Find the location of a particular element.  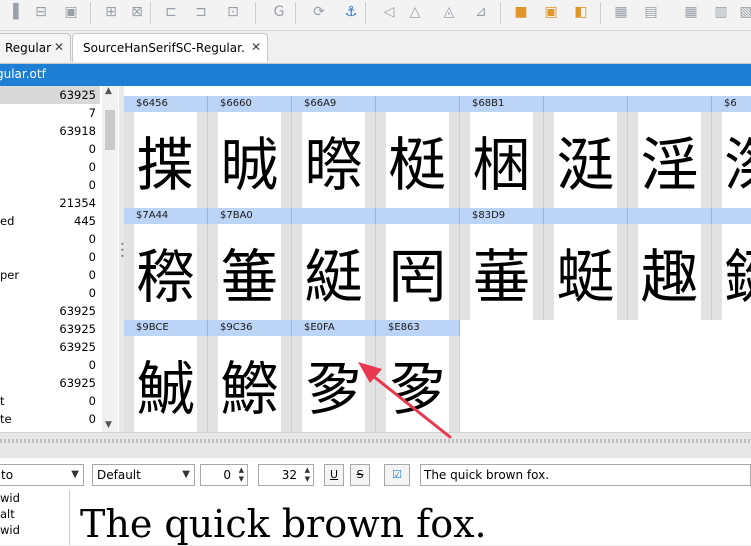

glyph-code-header: $7A44 is located at coordinates (166, 216).